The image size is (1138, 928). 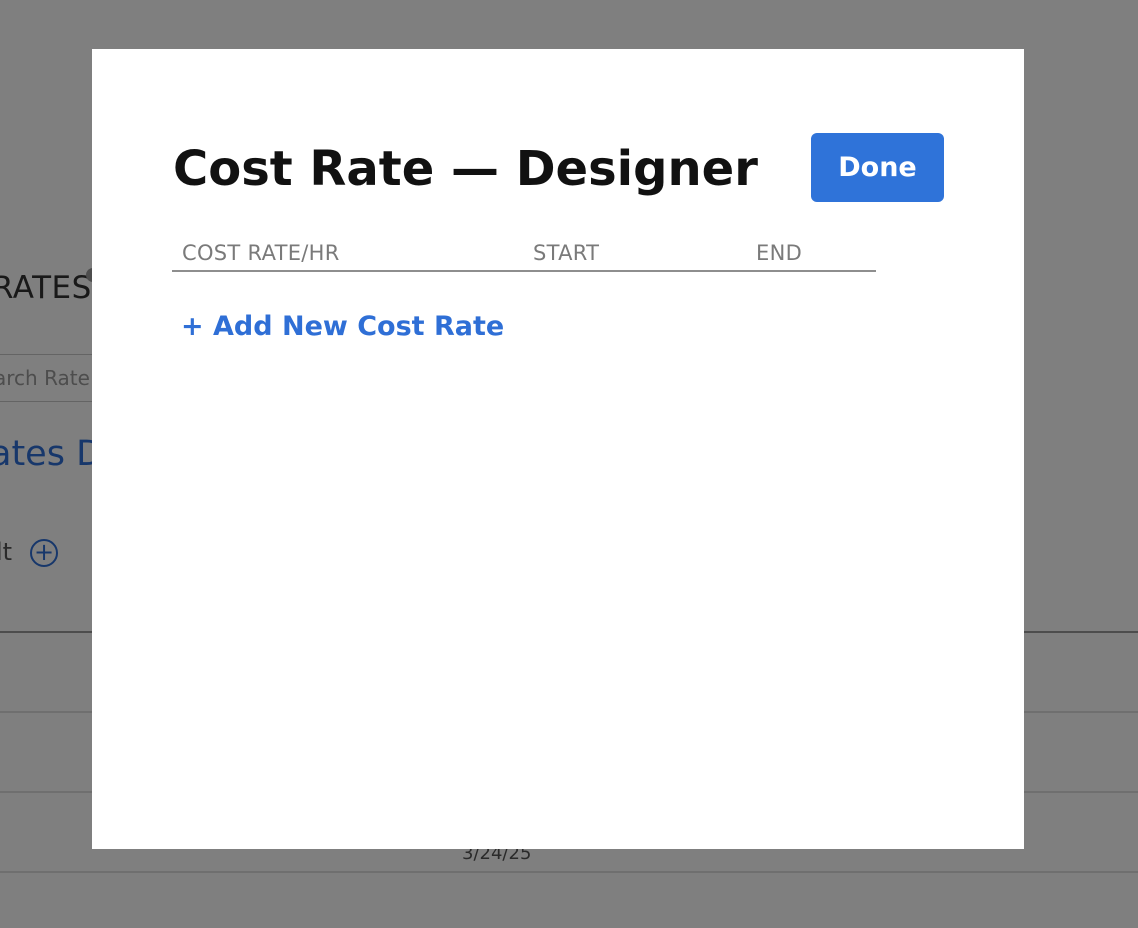 What do you see at coordinates (465, 169) in the screenshot?
I see `modal-title: Cost Rate — Designer` at bounding box center [465, 169].